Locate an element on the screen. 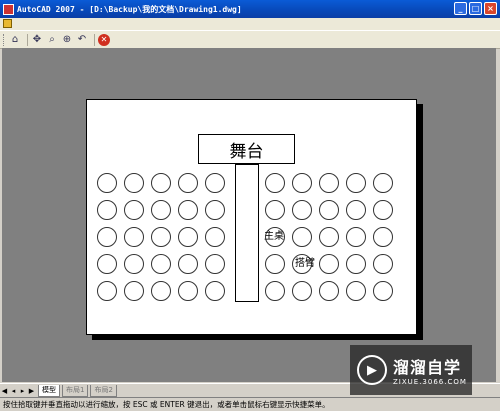 This screenshot has height=411, width=500. last-tab-arrow-icon: ▶ is located at coordinates (31, 391).